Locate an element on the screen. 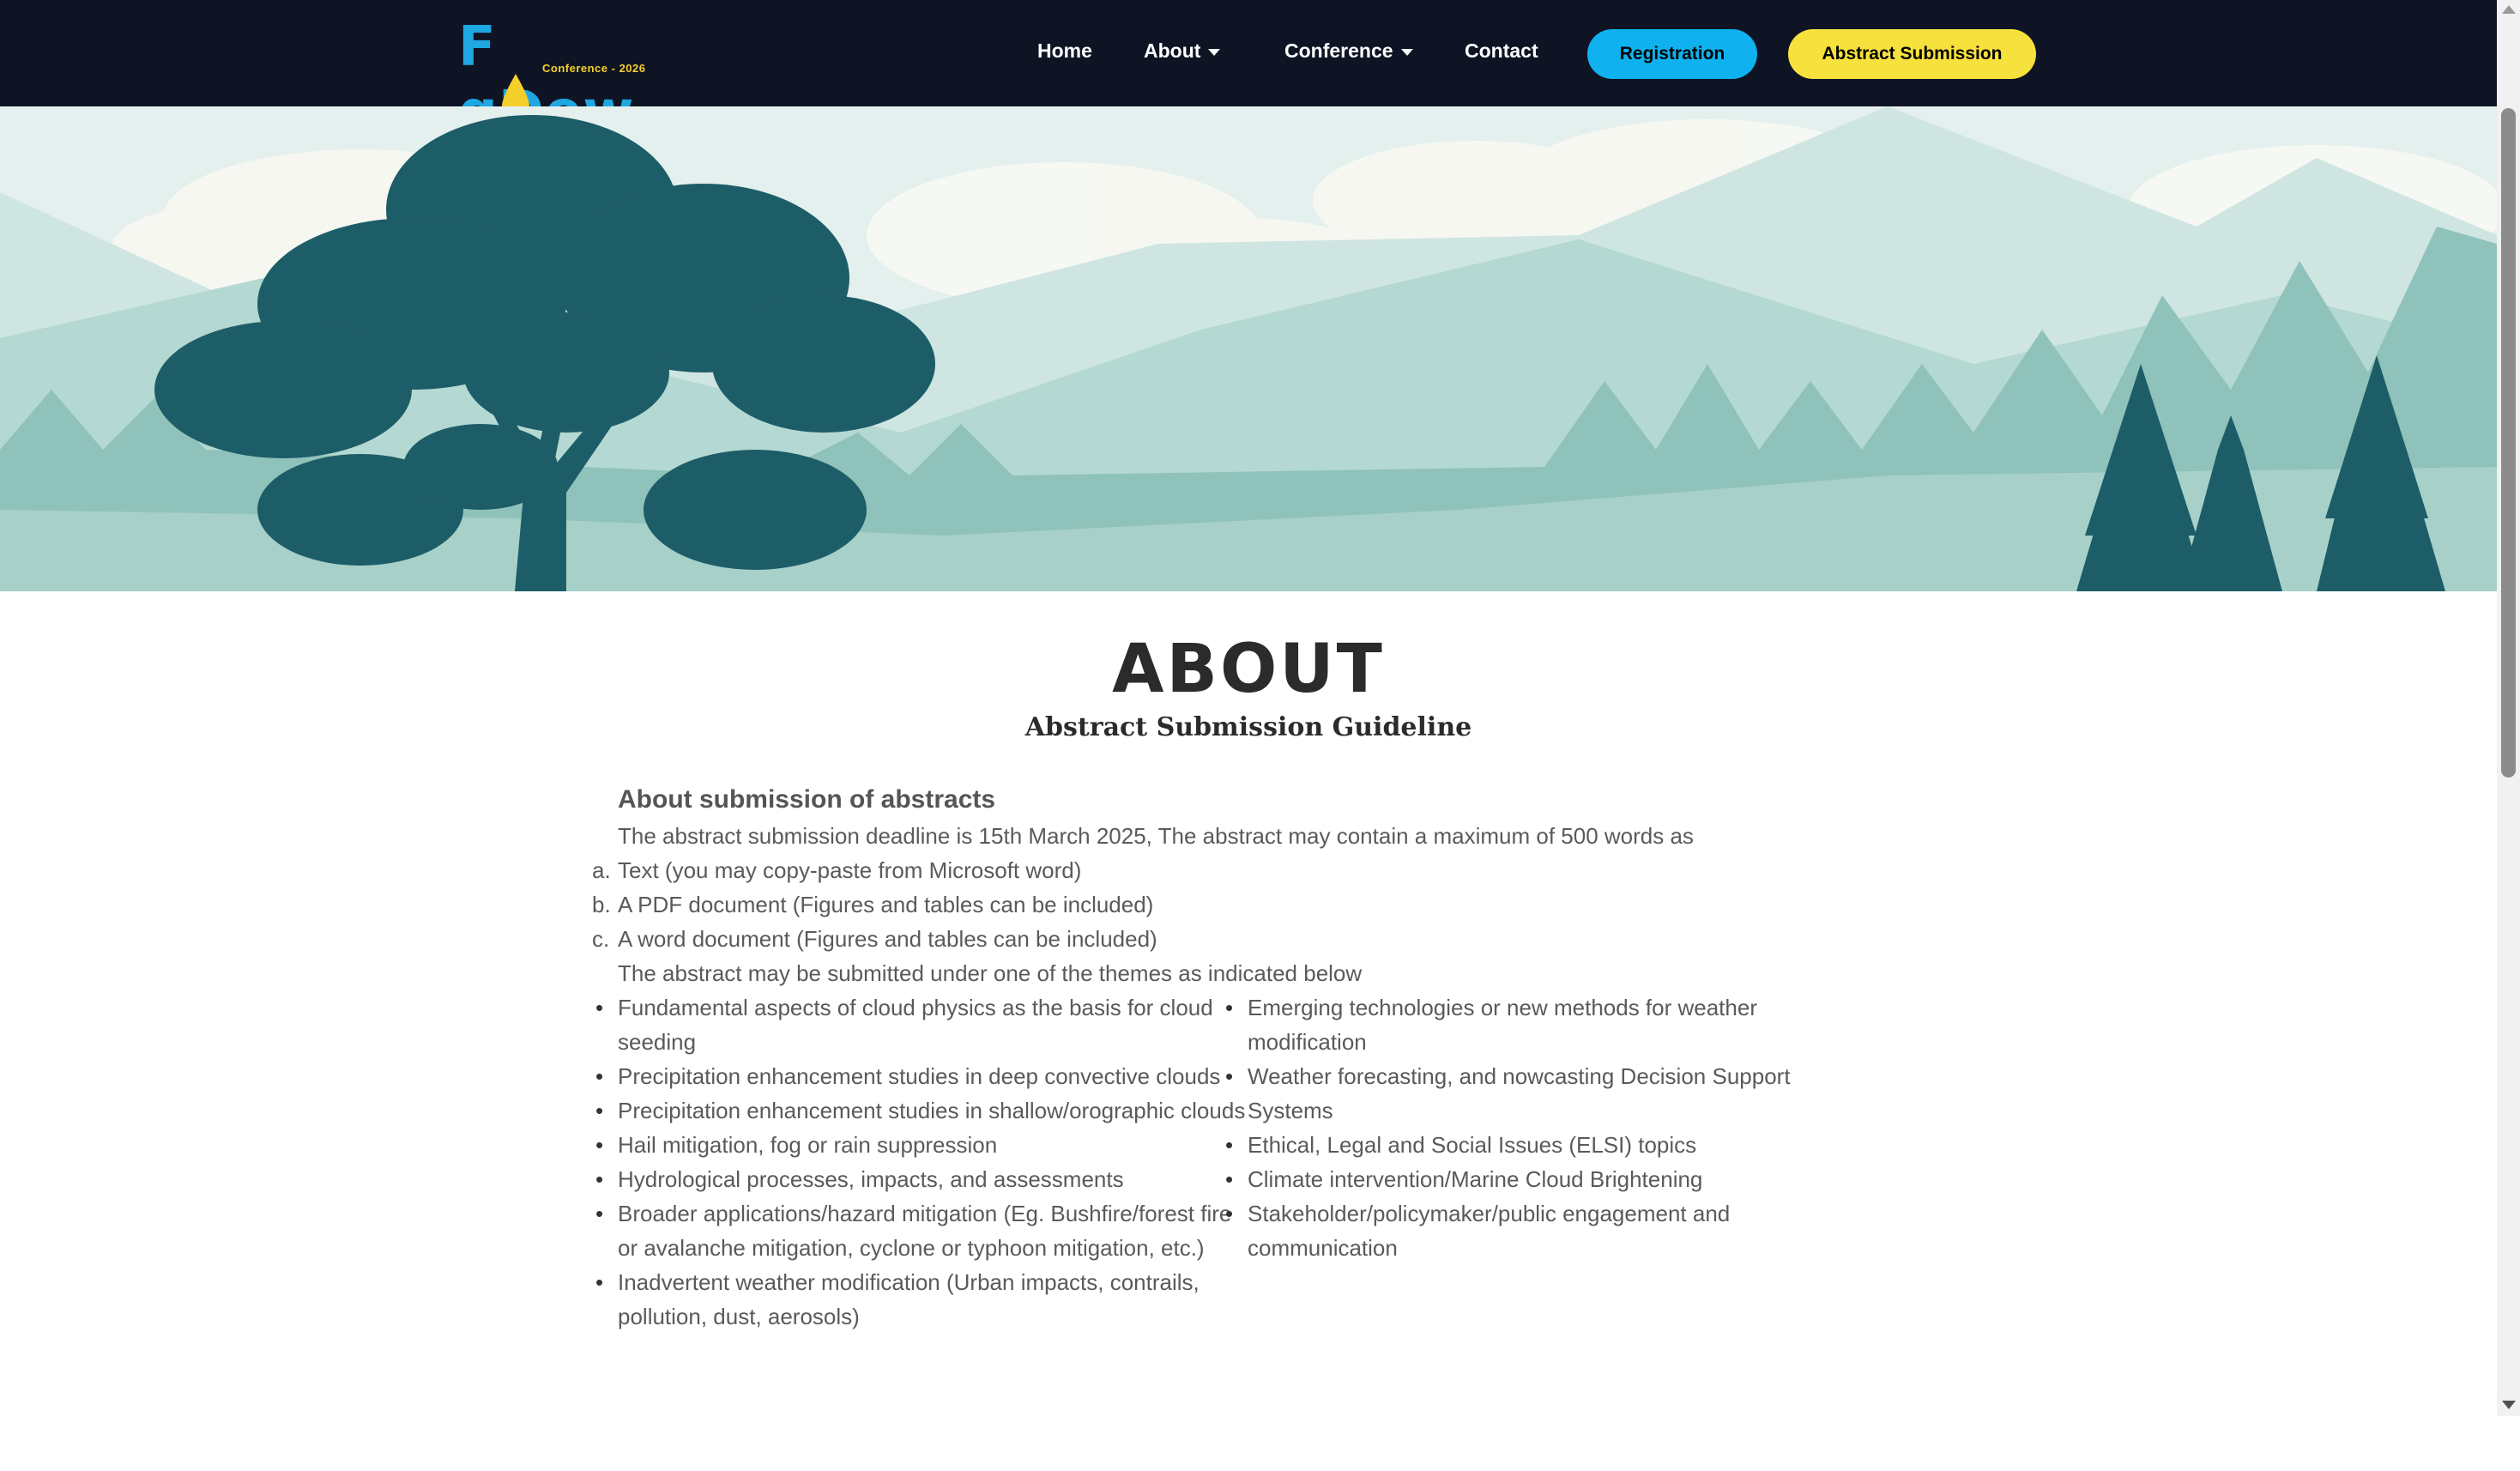 The width and height of the screenshot is (2520, 1471). nav-conference: Conference is located at coordinates (1349, 51).